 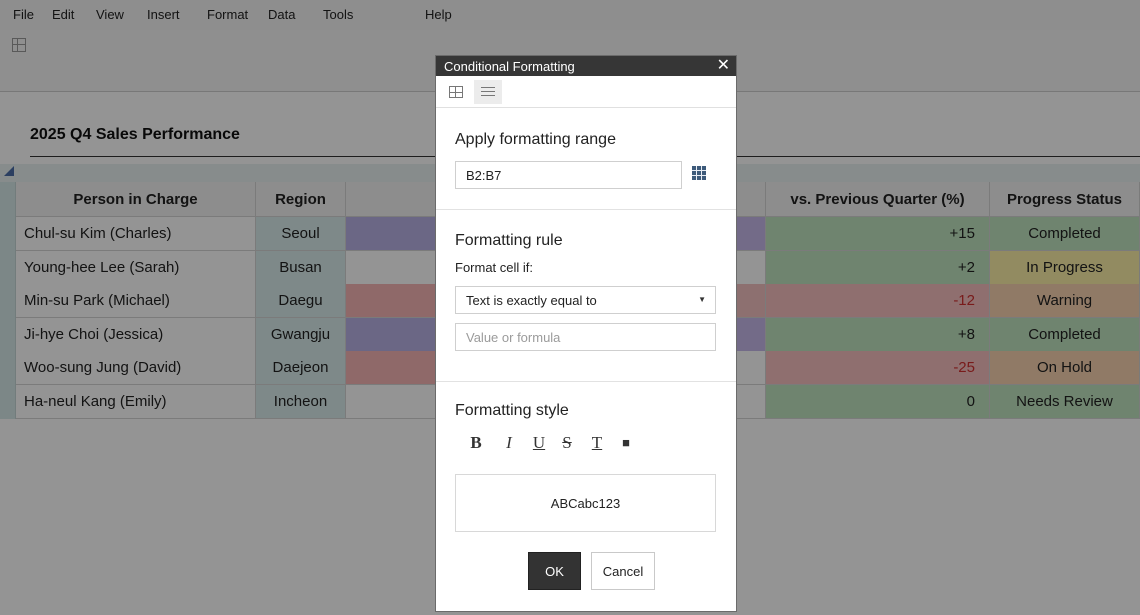 I want to click on underline-button: U, so click(x=539, y=443).